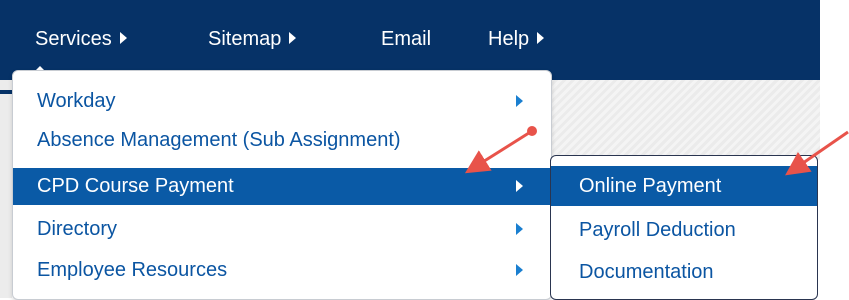 This screenshot has height=300, width=849. Describe the element at coordinates (6, 189) in the screenshot. I see `page-background-strip` at that location.